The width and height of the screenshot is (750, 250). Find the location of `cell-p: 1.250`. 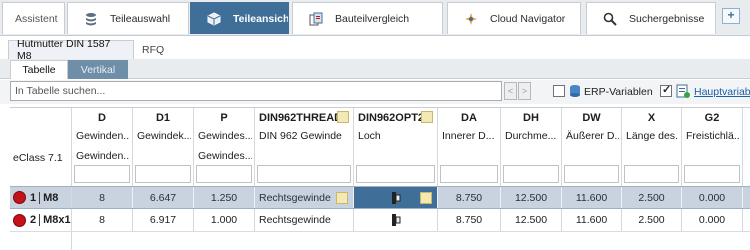

cell-p: 1.250 is located at coordinates (224, 197).